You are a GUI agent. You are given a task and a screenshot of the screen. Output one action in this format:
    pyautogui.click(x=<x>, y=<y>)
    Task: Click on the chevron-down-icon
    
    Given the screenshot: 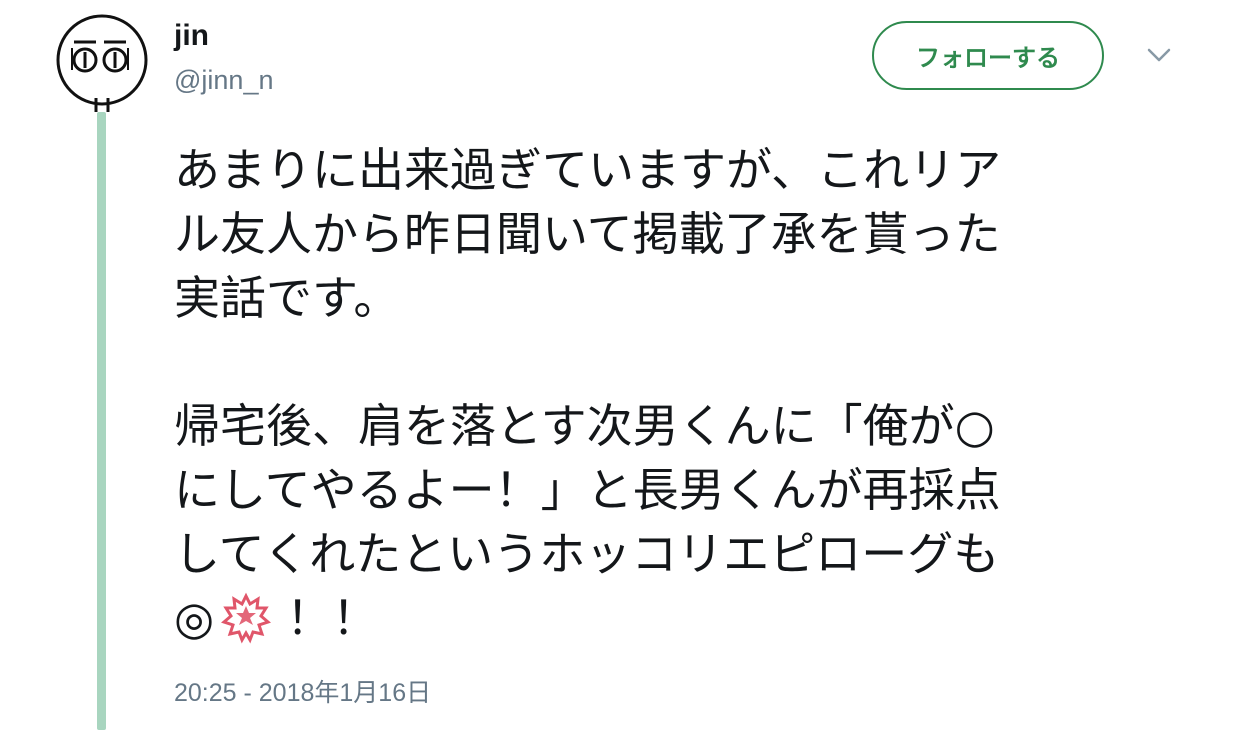 What is the action you would take?
    pyautogui.click(x=1159, y=55)
    